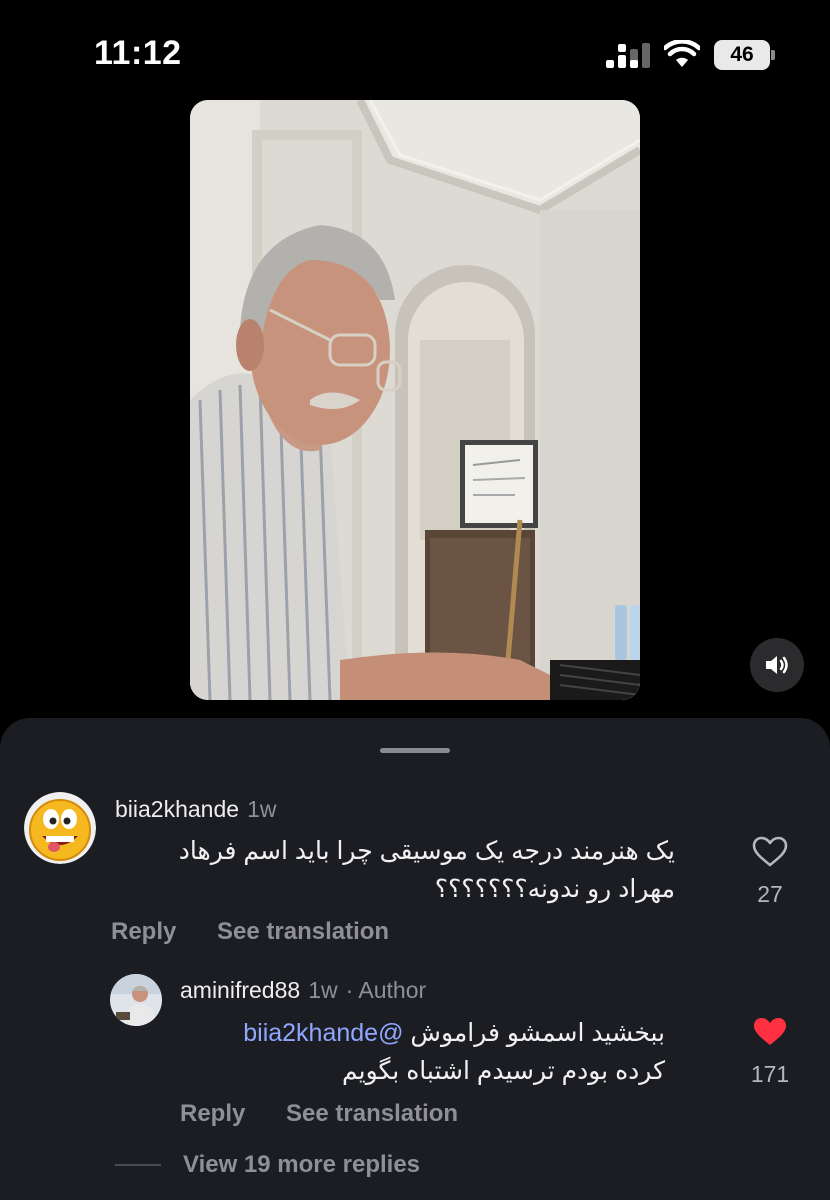 This screenshot has height=1200, width=830. I want to click on sheet-drag-handle, so click(415, 750).